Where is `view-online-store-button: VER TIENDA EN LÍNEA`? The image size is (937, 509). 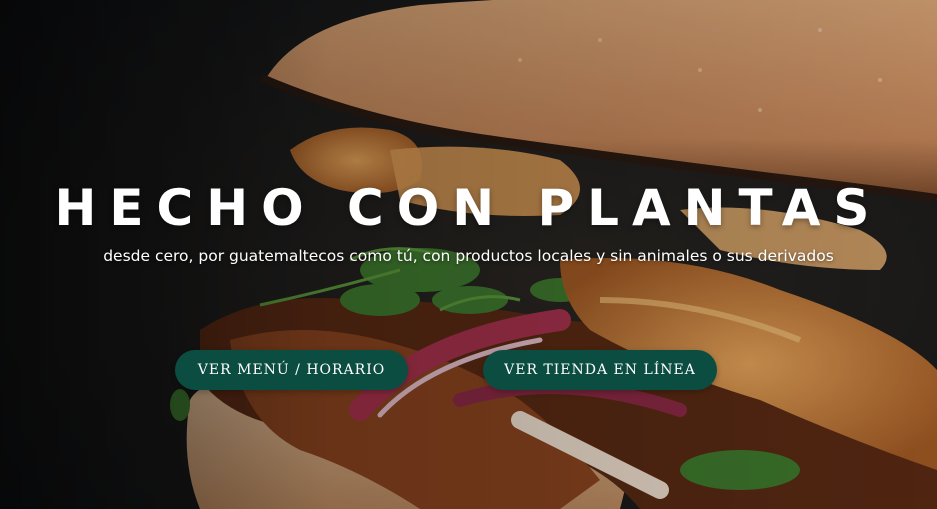
view-online-store-button: VER TIENDA EN LÍNEA is located at coordinates (600, 370).